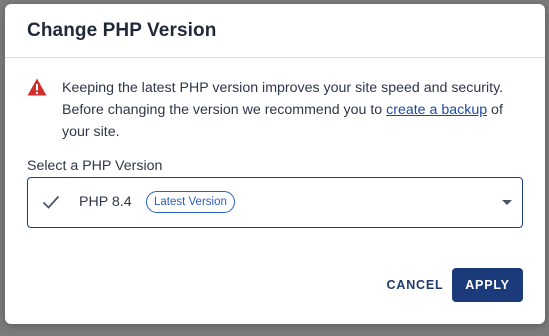 Image resolution: width=549 pixels, height=336 pixels. Describe the element at coordinates (415, 285) in the screenshot. I see `cancel-button: CANCEL` at that location.